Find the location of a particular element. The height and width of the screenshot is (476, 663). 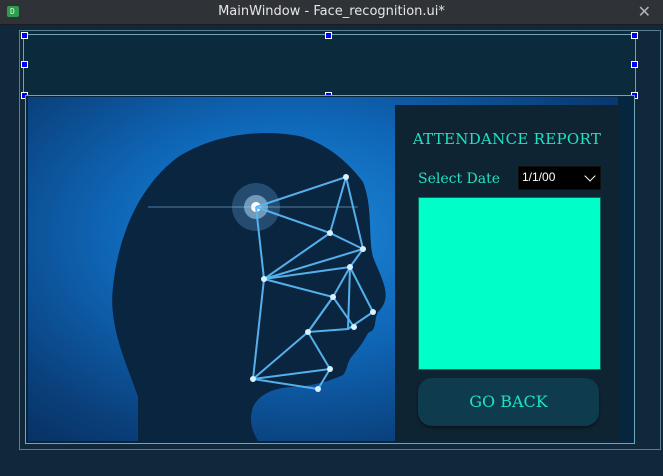

panel-title: ATTENDANCE REPORT is located at coordinates (507, 139).